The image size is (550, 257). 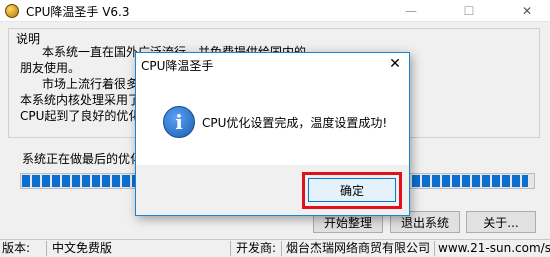 I want to click on maximize-button: ☐, so click(x=469, y=11).